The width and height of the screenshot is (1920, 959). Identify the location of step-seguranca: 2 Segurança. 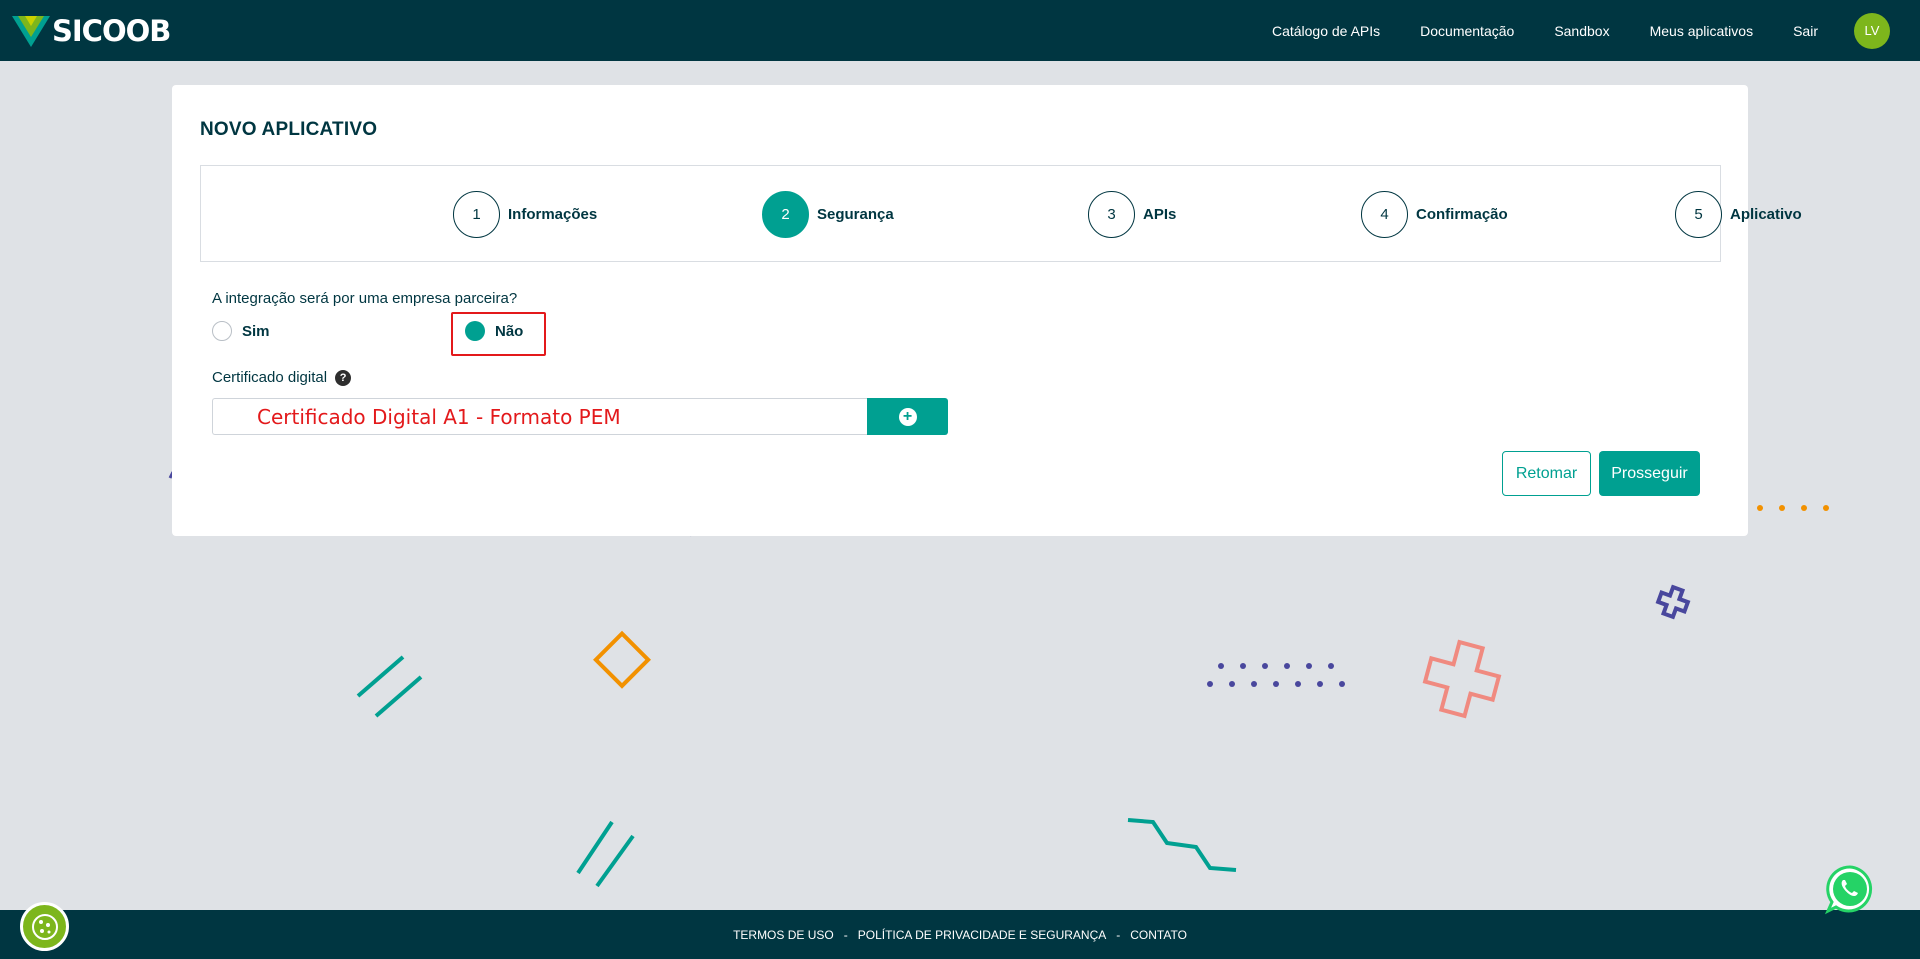
(828, 214).